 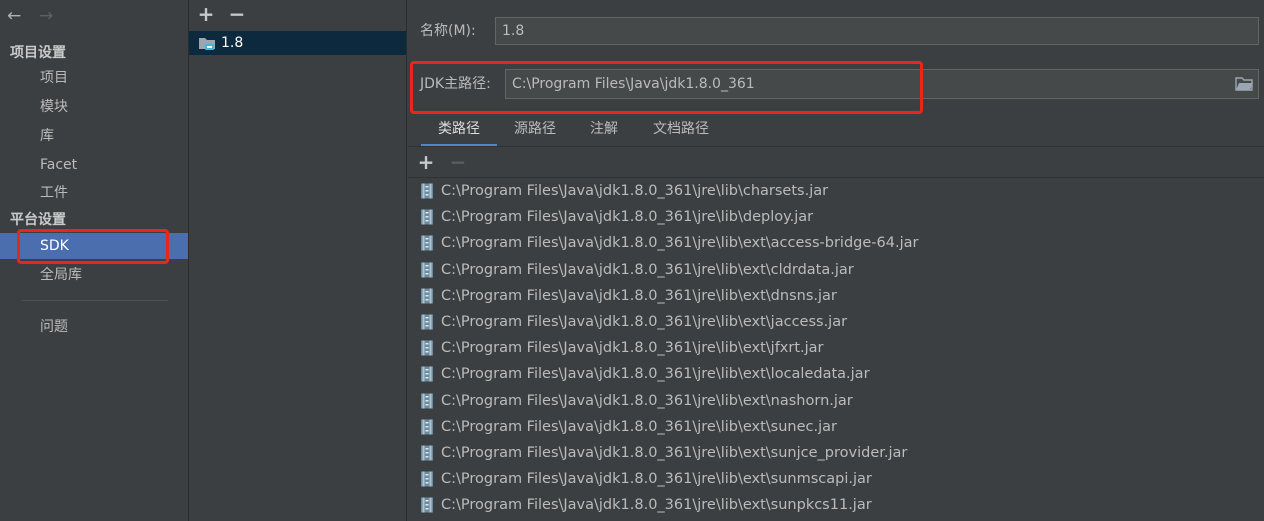 What do you see at coordinates (666, 87) in the screenshot?
I see `jdk-home-highlight-box` at bounding box center [666, 87].